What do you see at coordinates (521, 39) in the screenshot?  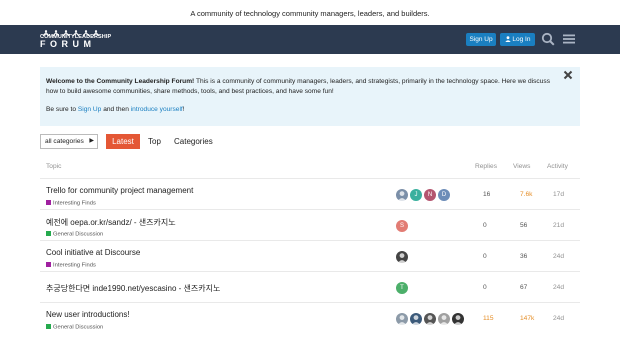 I see `login-label: Log In` at bounding box center [521, 39].